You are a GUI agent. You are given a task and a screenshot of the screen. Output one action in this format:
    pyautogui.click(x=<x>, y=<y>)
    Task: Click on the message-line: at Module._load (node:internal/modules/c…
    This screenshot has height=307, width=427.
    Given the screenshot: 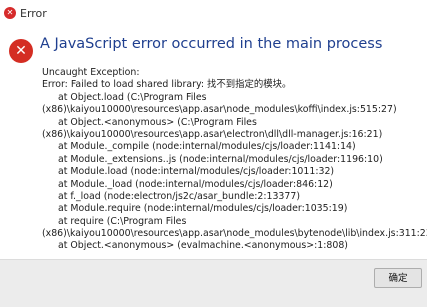 What is the action you would take?
    pyautogui.click(x=195, y=184)
    